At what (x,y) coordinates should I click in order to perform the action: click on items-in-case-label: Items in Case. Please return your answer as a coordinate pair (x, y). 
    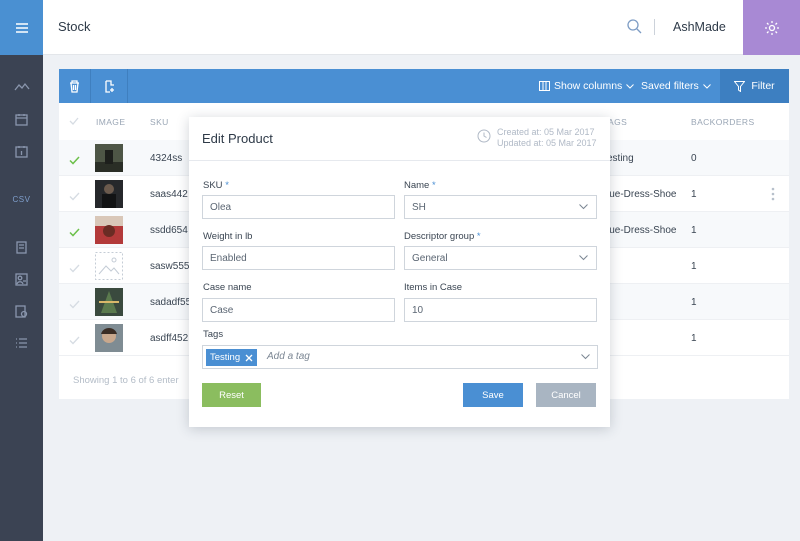
    Looking at the image, I should click on (433, 287).